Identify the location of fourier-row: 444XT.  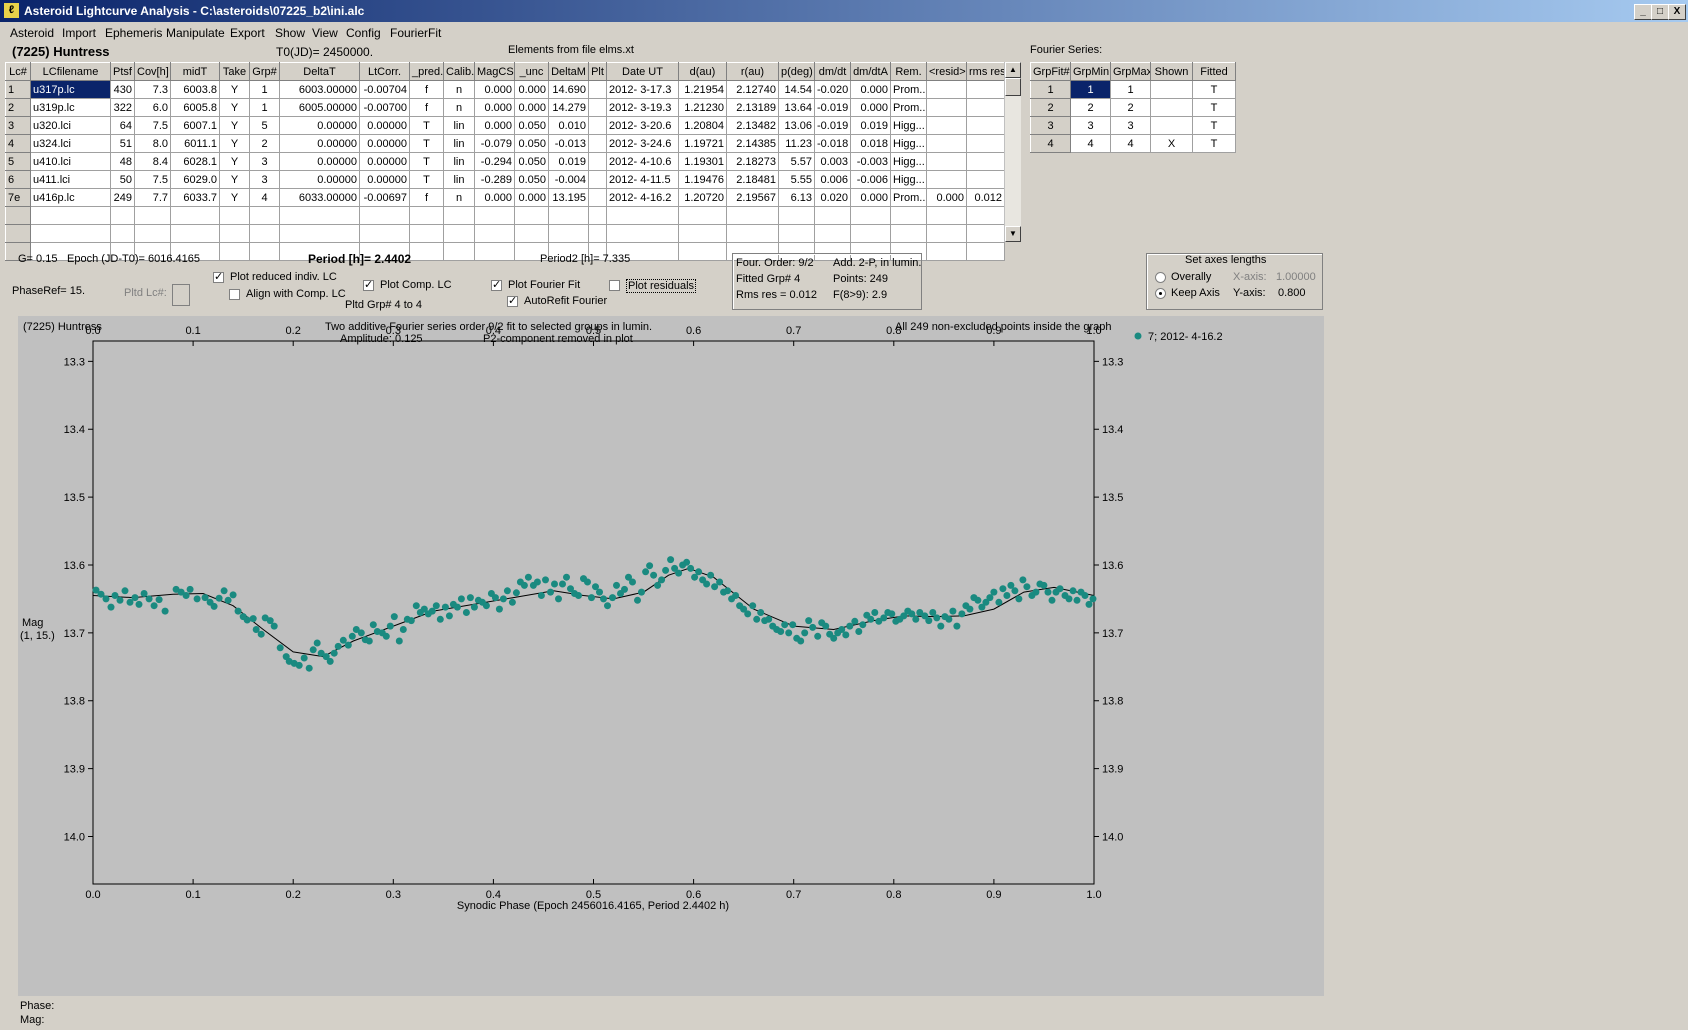
(1133, 143).